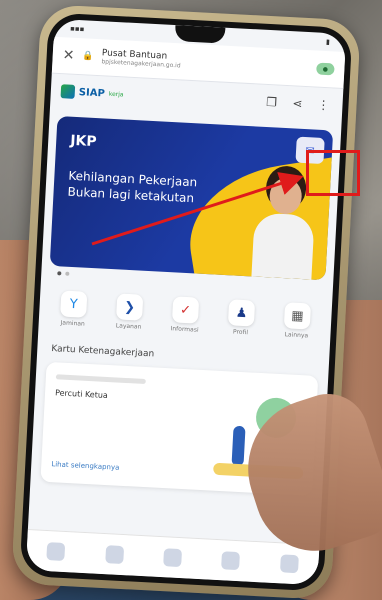 The image size is (382, 600). Describe the element at coordinates (100, 379) in the screenshot. I see `card-placeholder-line` at that location.